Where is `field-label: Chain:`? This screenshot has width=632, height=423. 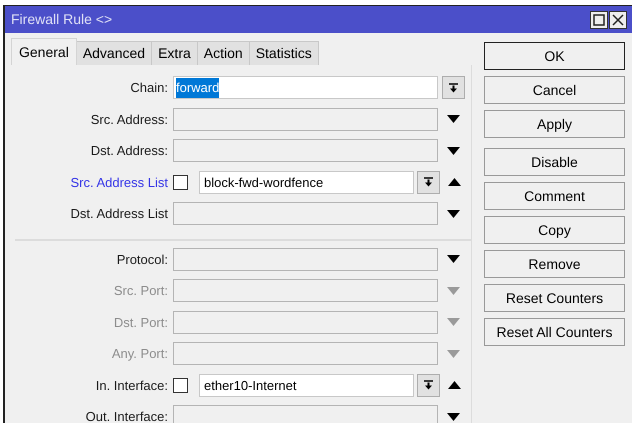 field-label: Chain: is located at coordinates (149, 88).